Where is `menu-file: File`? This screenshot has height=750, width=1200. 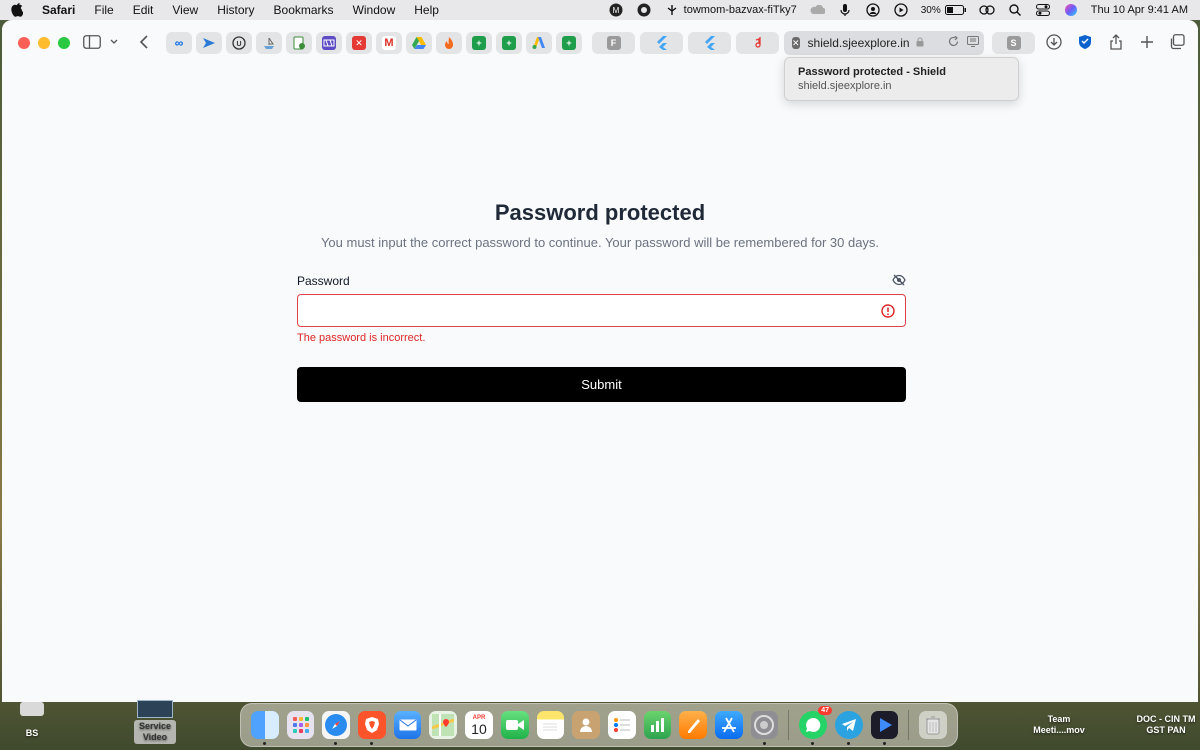
menu-file: File is located at coordinates (103, 10).